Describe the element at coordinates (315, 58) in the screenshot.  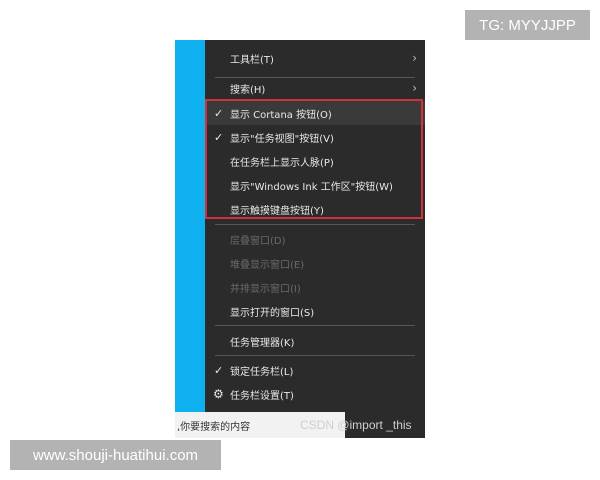
I see `menu-item-toolbars: 工具栏(T) ›` at that location.